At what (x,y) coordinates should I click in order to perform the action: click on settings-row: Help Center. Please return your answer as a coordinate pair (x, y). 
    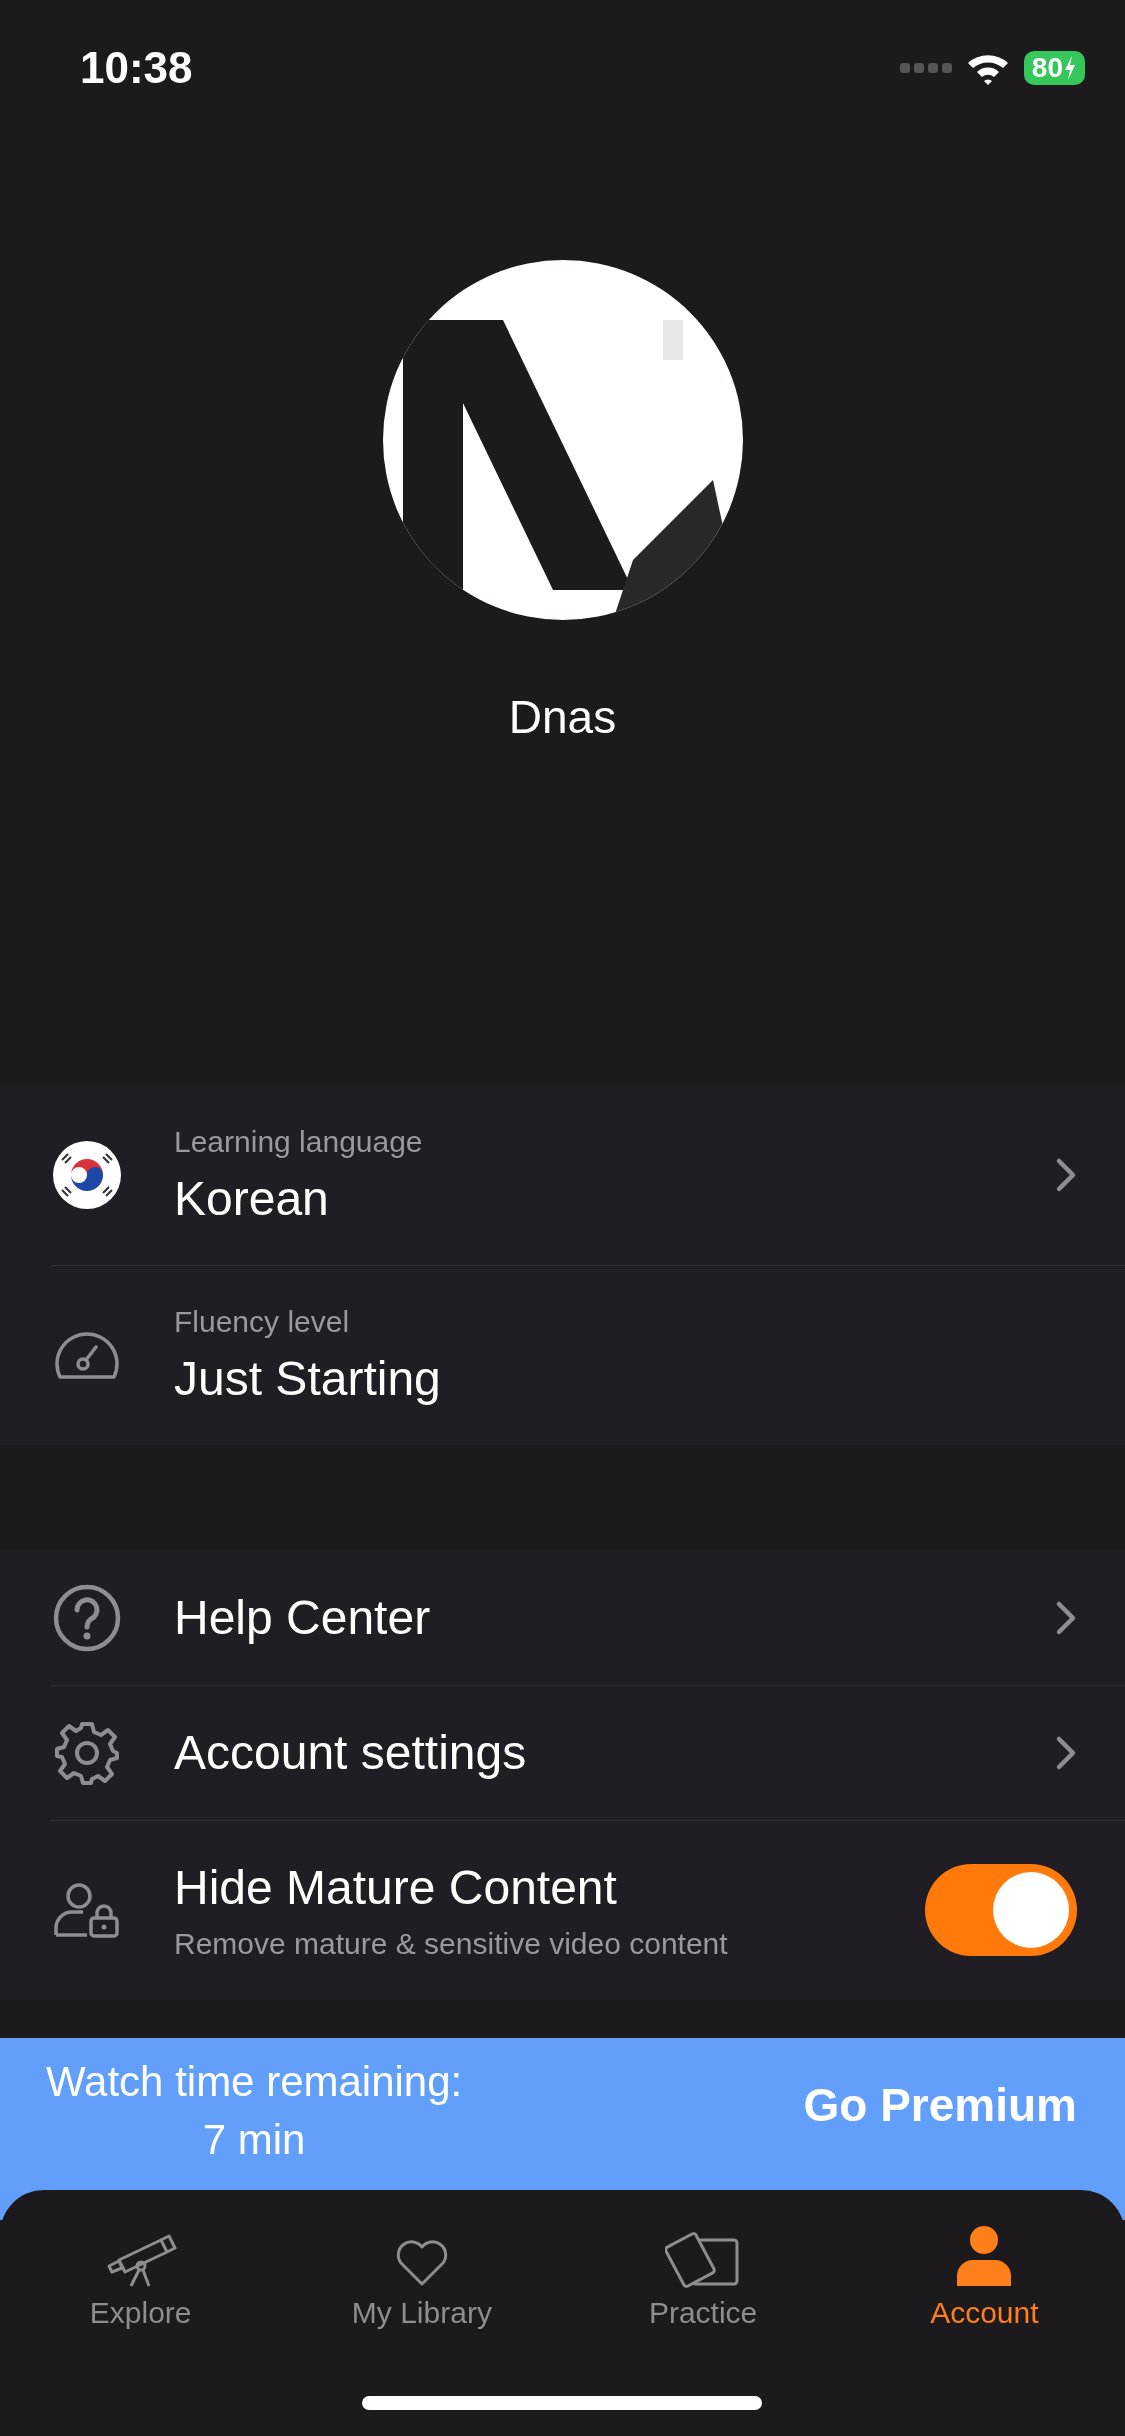
    Looking at the image, I should click on (562, 1617).